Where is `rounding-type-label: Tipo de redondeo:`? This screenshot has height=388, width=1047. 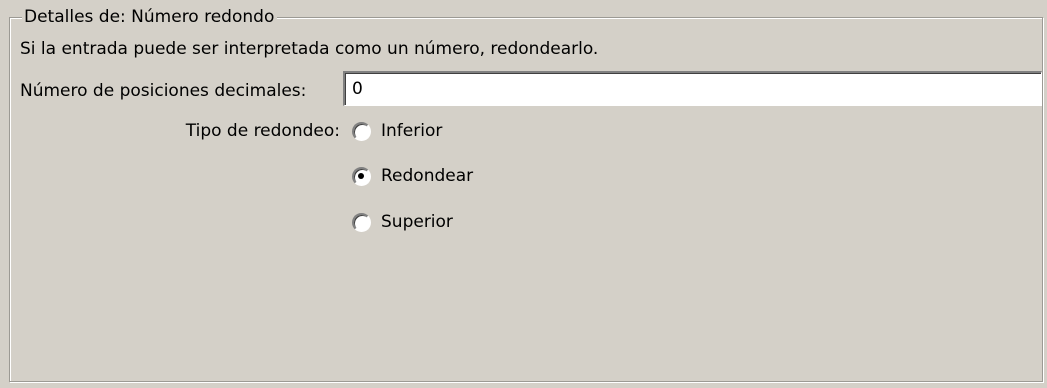 rounding-type-label: Tipo de redondeo: is located at coordinates (262, 131).